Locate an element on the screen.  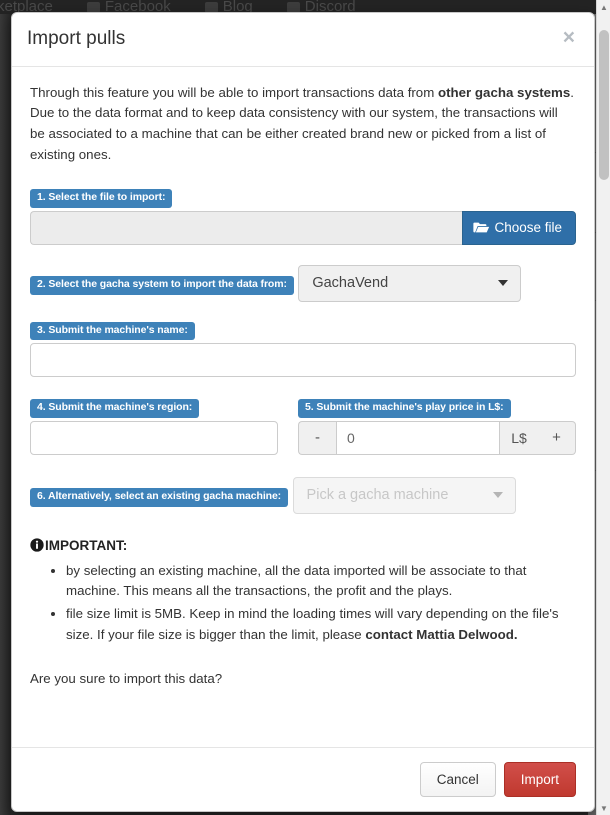
machine-name-input is located at coordinates (303, 360).